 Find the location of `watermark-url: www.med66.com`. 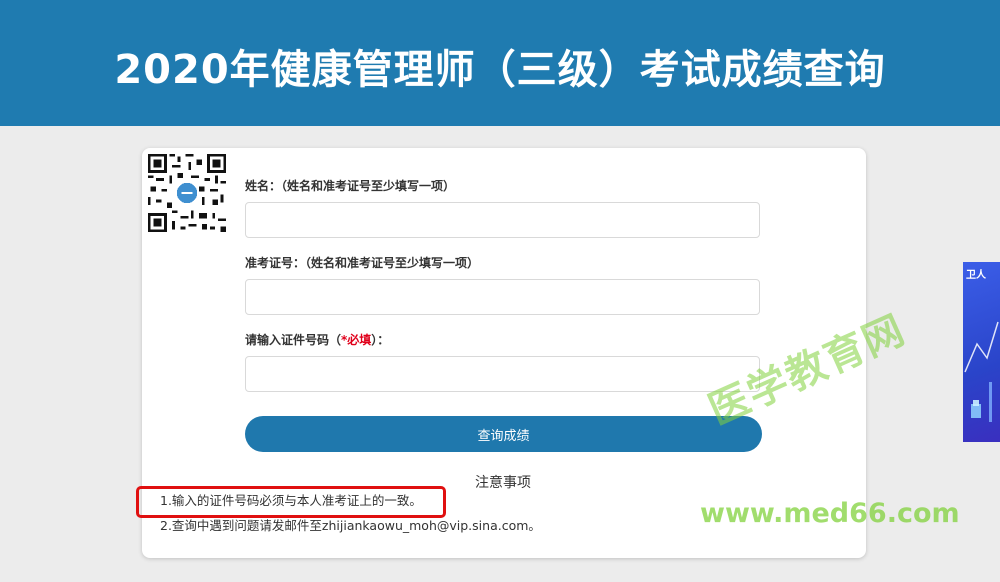

watermark-url: www.med66.com is located at coordinates (830, 513).